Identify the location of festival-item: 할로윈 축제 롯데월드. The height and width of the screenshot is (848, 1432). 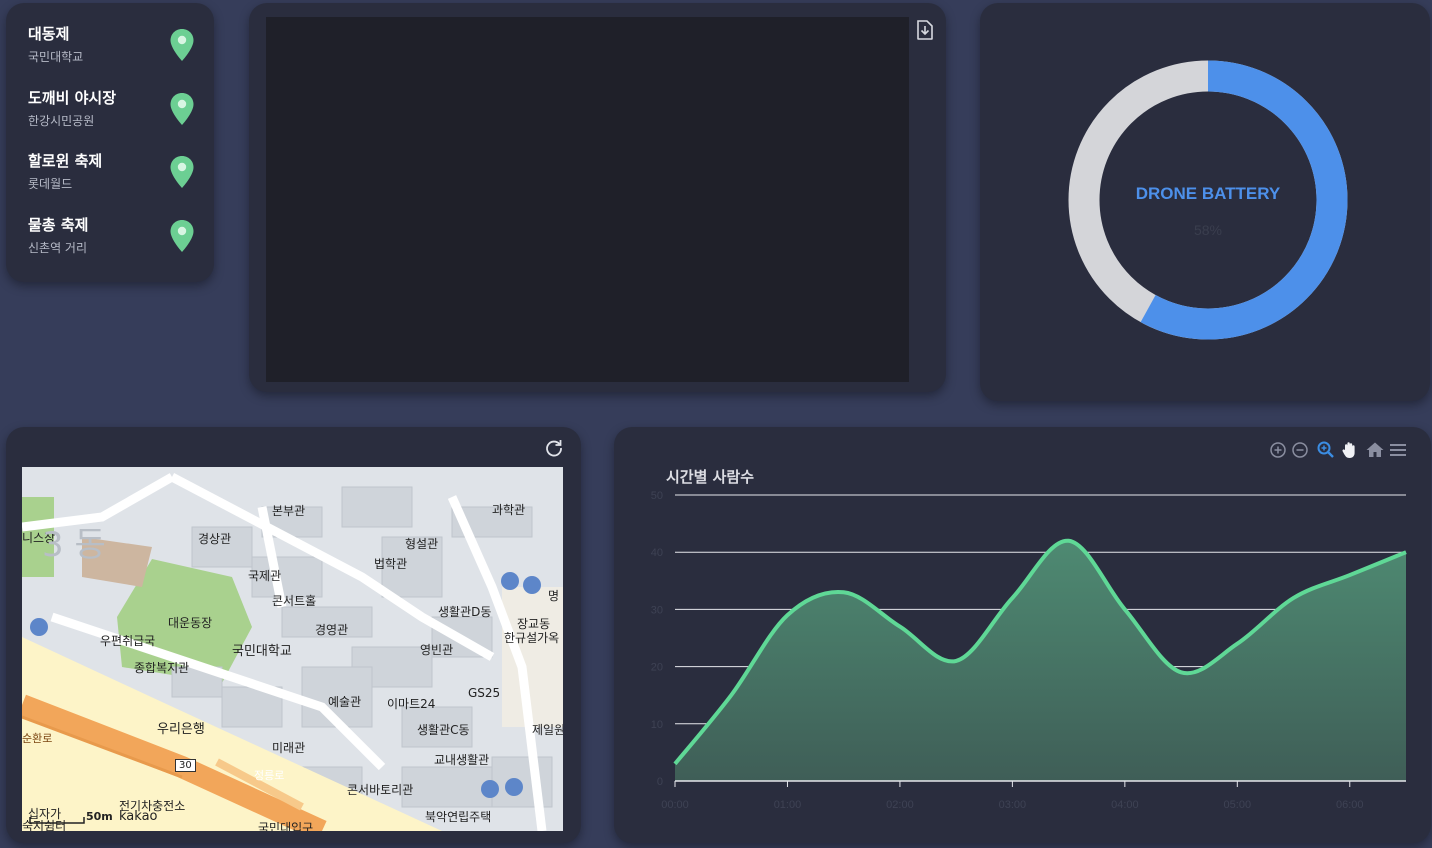
(115, 175).